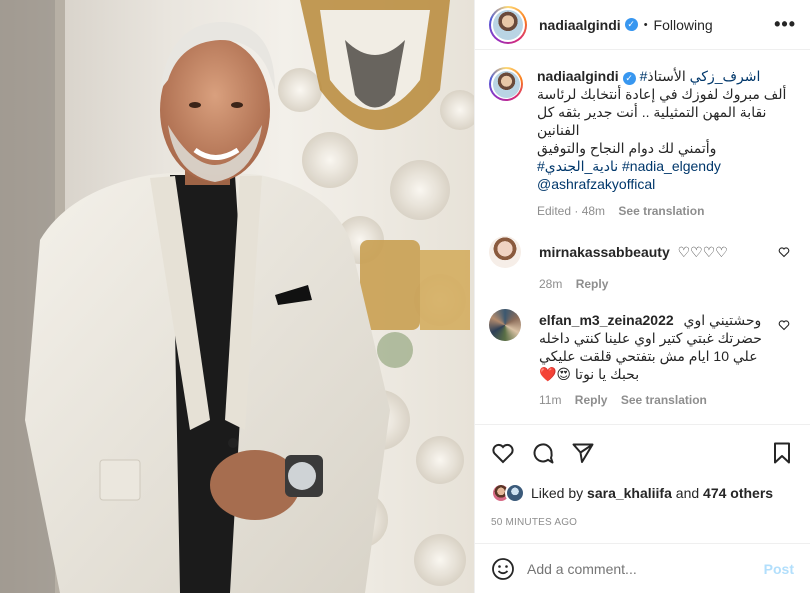 The height and width of the screenshot is (593, 810). What do you see at coordinates (782, 453) in the screenshot?
I see `bookmark-icon` at bounding box center [782, 453].